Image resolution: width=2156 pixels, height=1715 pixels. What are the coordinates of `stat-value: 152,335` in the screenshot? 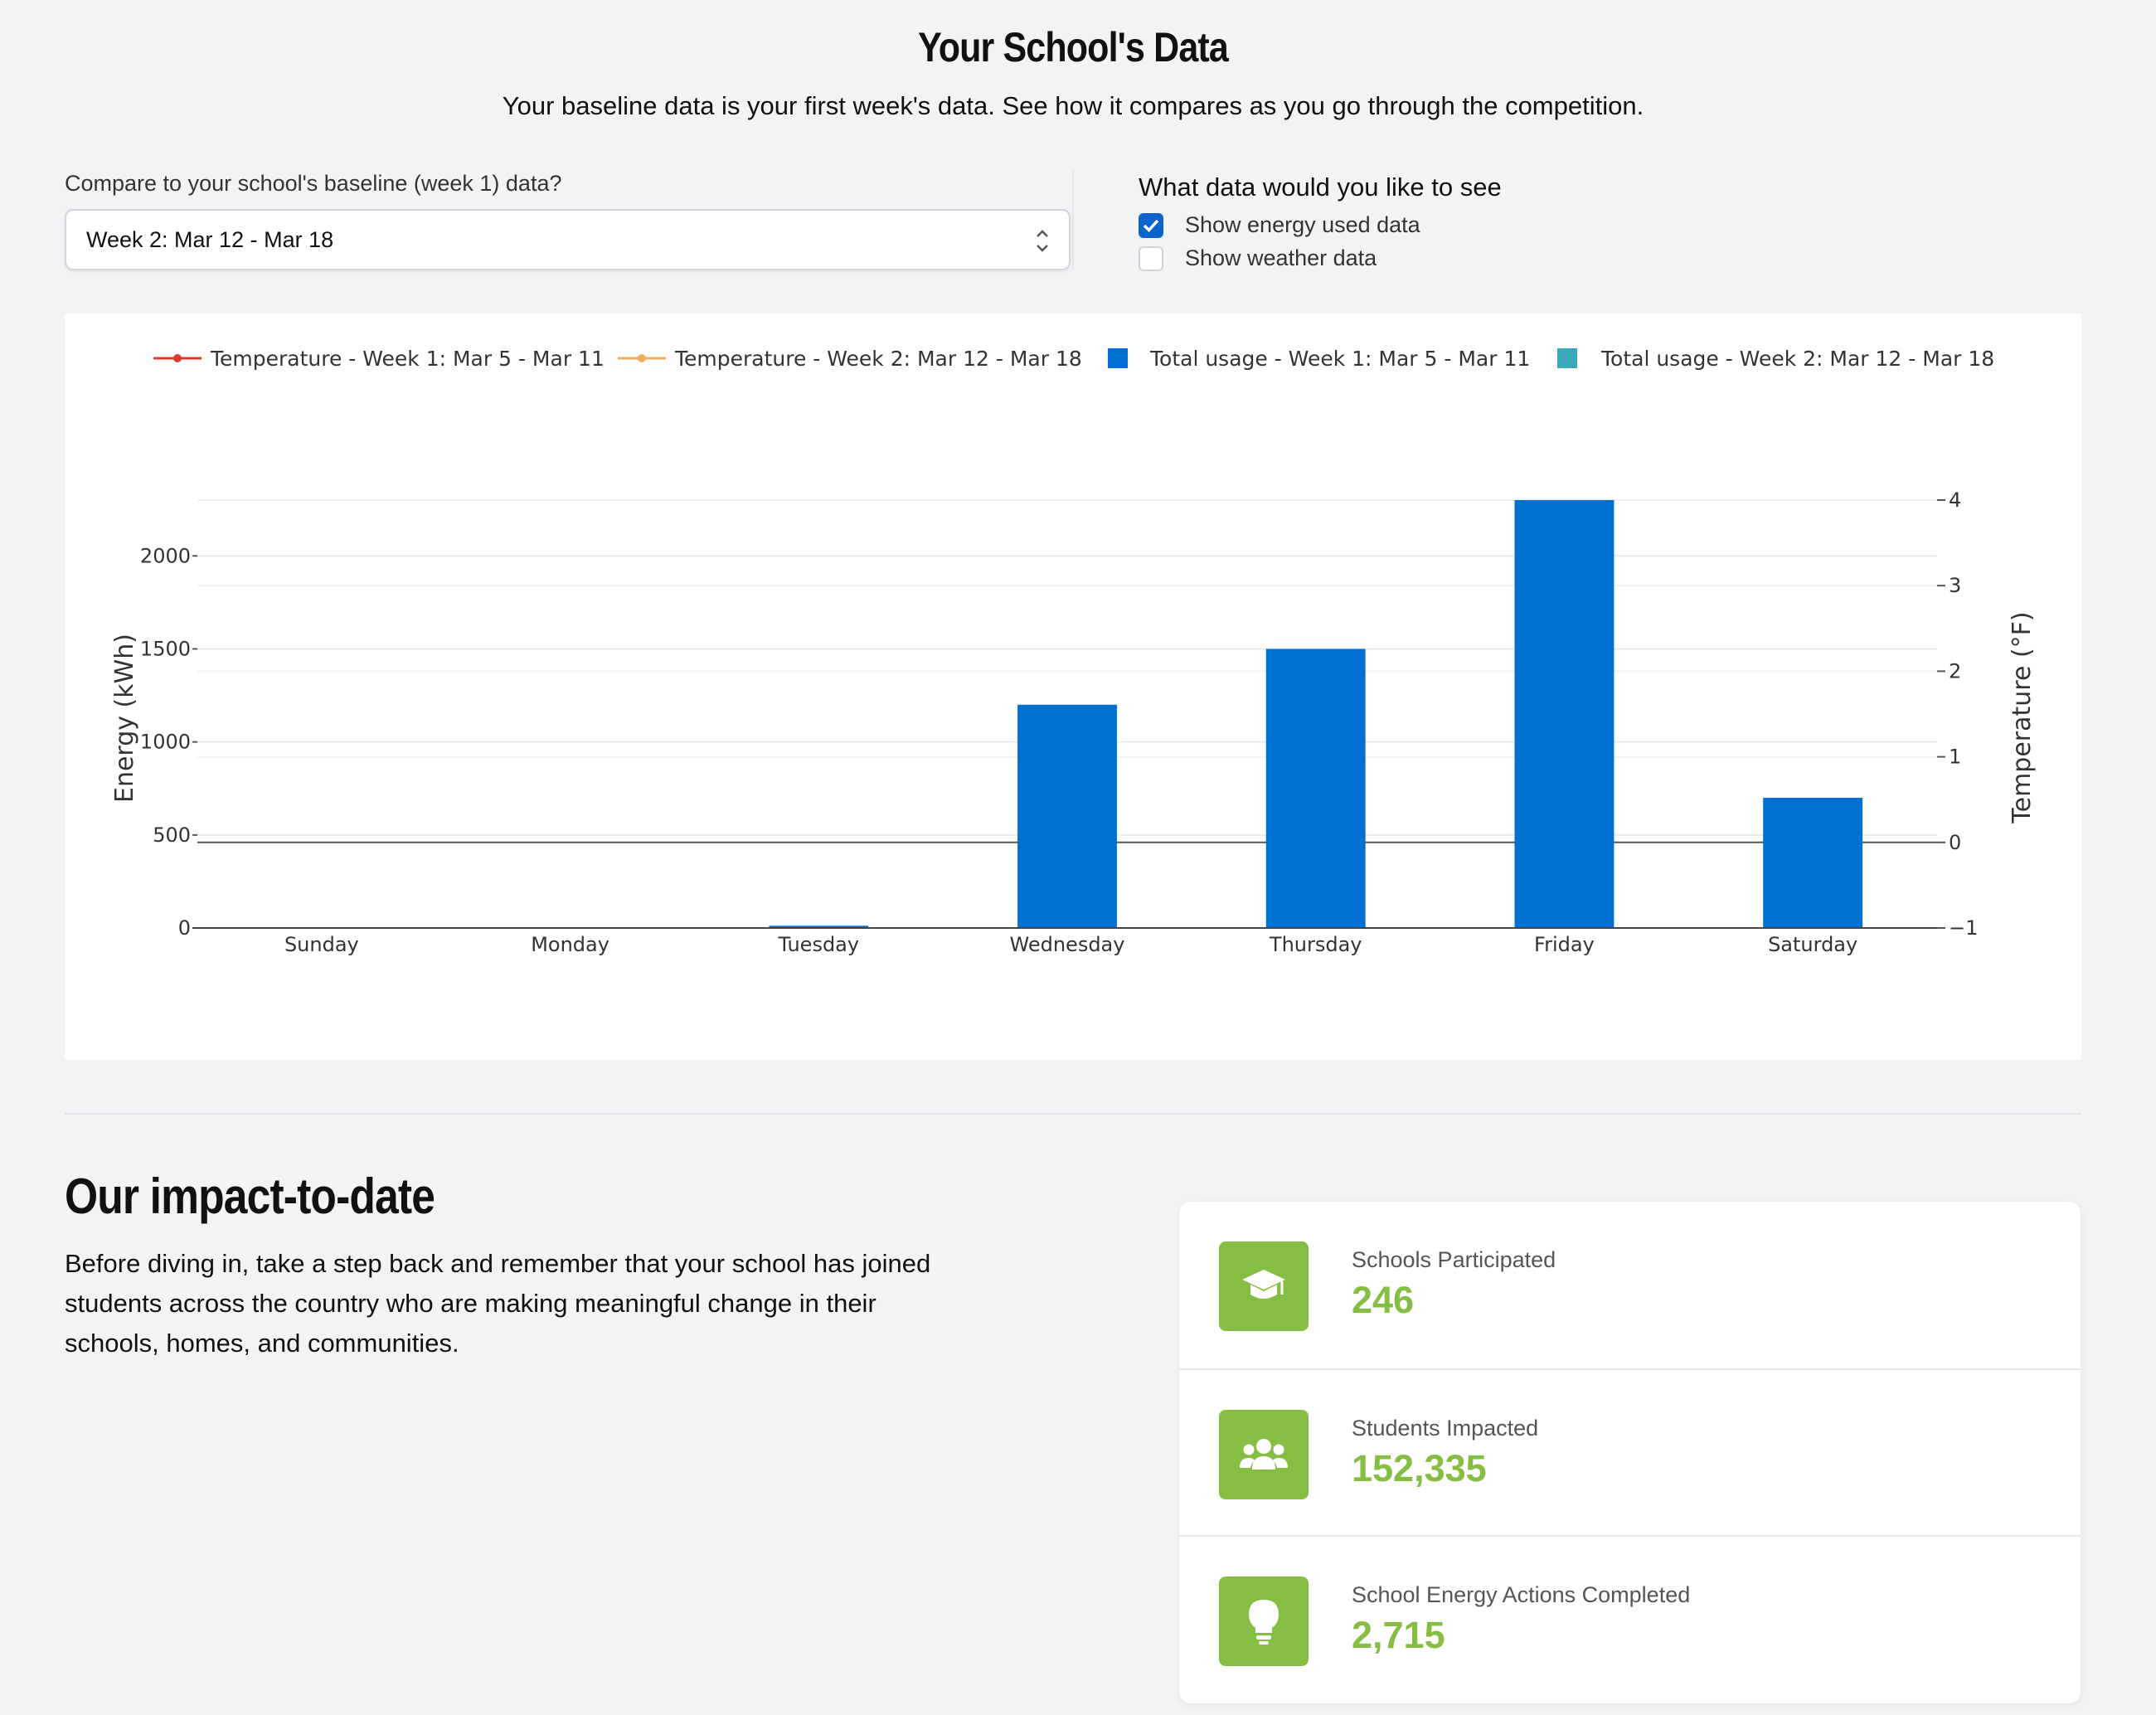 It's located at (1419, 1468).